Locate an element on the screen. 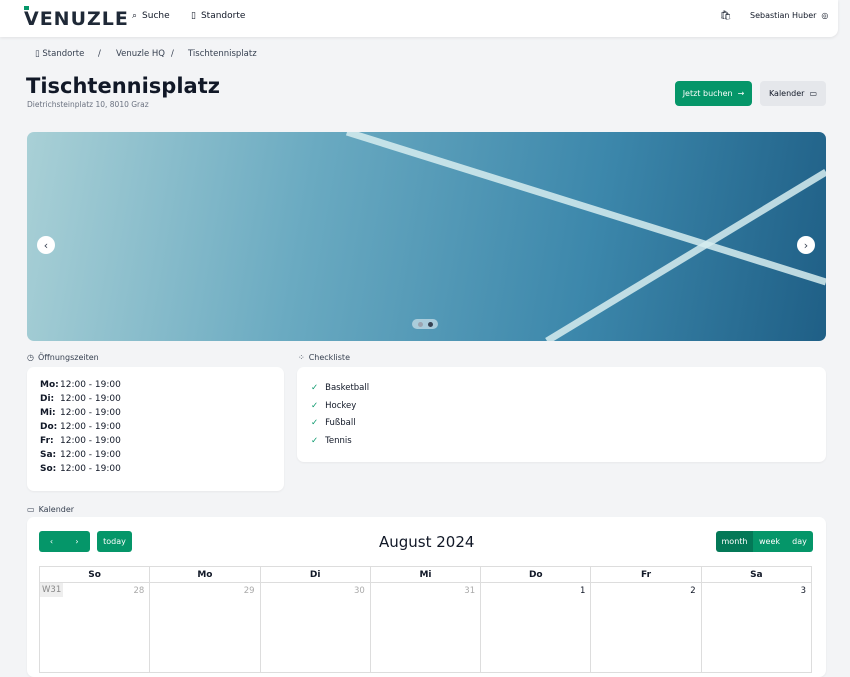  address: Dietrichsteinplatz 10, 8010 Graz is located at coordinates (88, 104).